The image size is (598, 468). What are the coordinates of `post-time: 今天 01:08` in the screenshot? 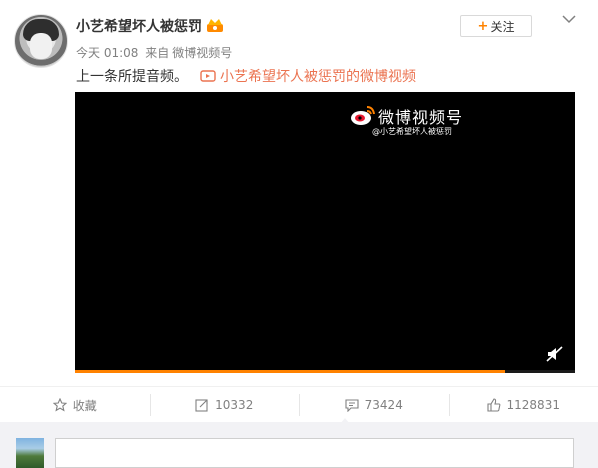 It's located at (107, 53).